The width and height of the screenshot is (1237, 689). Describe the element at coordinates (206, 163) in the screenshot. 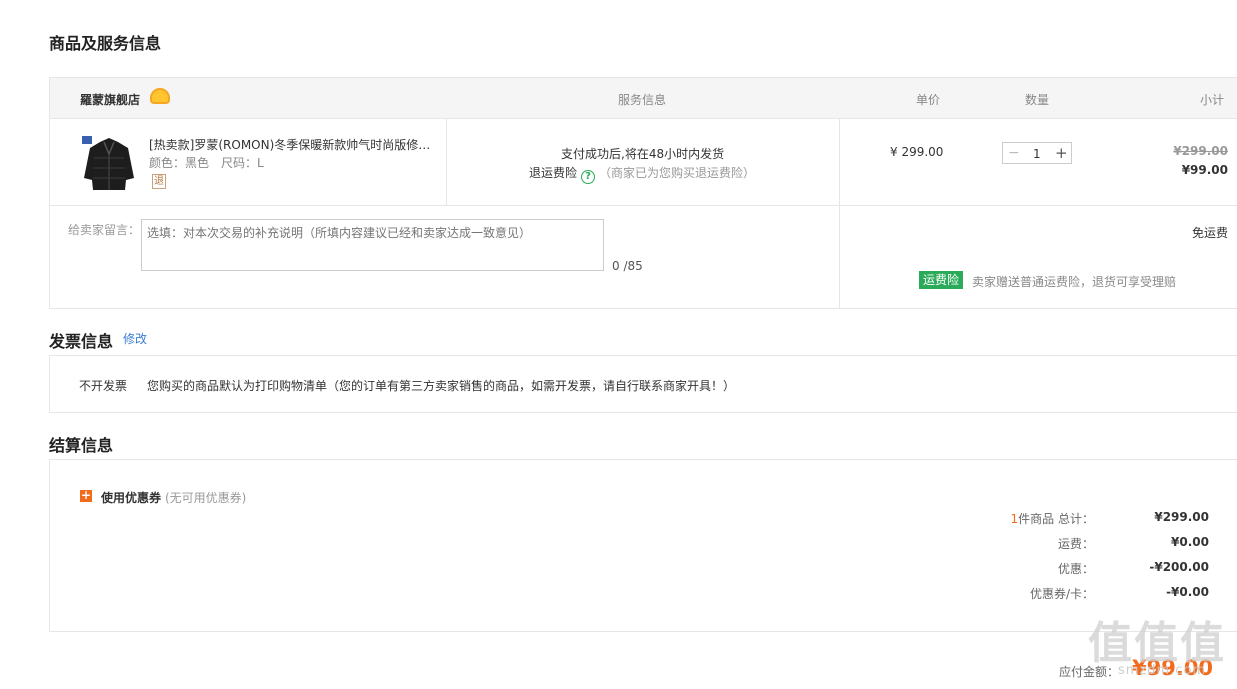

I see `product-attributes: 颜色：黑色 尺码：L` at that location.